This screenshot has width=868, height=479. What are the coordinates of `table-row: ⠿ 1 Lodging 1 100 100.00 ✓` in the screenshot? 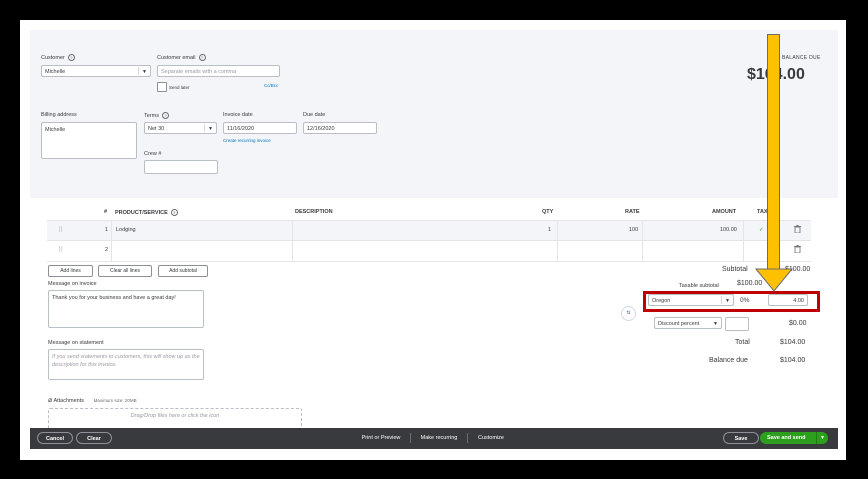 It's located at (429, 230).